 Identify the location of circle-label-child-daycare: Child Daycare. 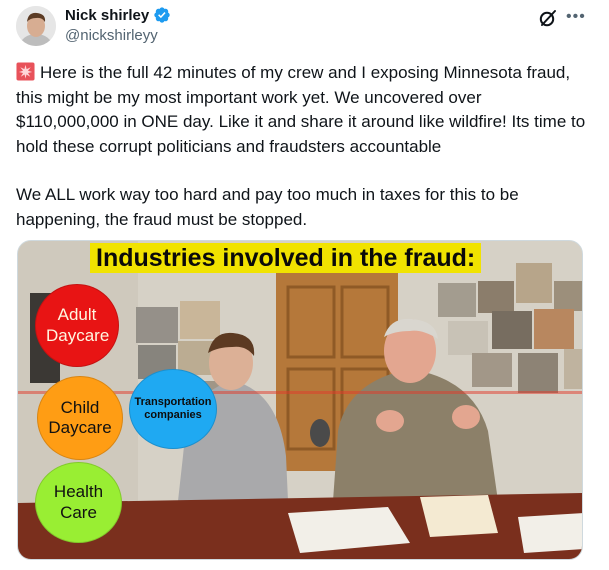
(80, 417).